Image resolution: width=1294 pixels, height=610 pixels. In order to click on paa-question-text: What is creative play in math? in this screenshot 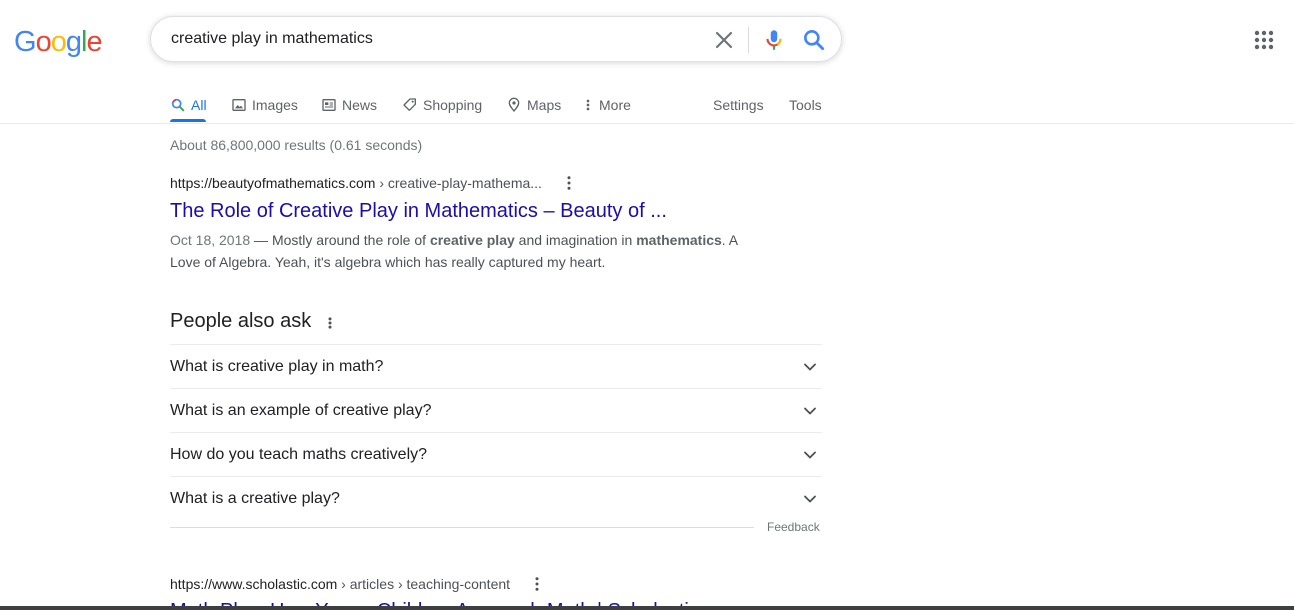, I will do `click(277, 366)`.